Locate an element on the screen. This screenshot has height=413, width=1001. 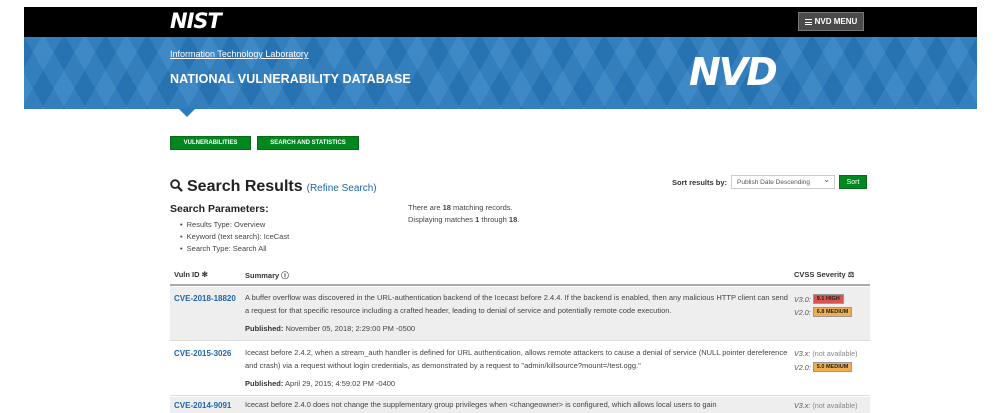
site-title: NATIONAL VULNERABILITY DATABASE is located at coordinates (290, 79).